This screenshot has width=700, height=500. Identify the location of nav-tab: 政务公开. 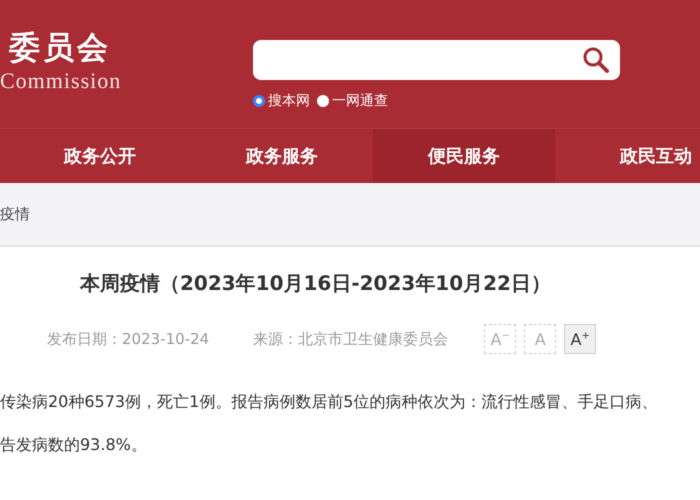
(100, 156).